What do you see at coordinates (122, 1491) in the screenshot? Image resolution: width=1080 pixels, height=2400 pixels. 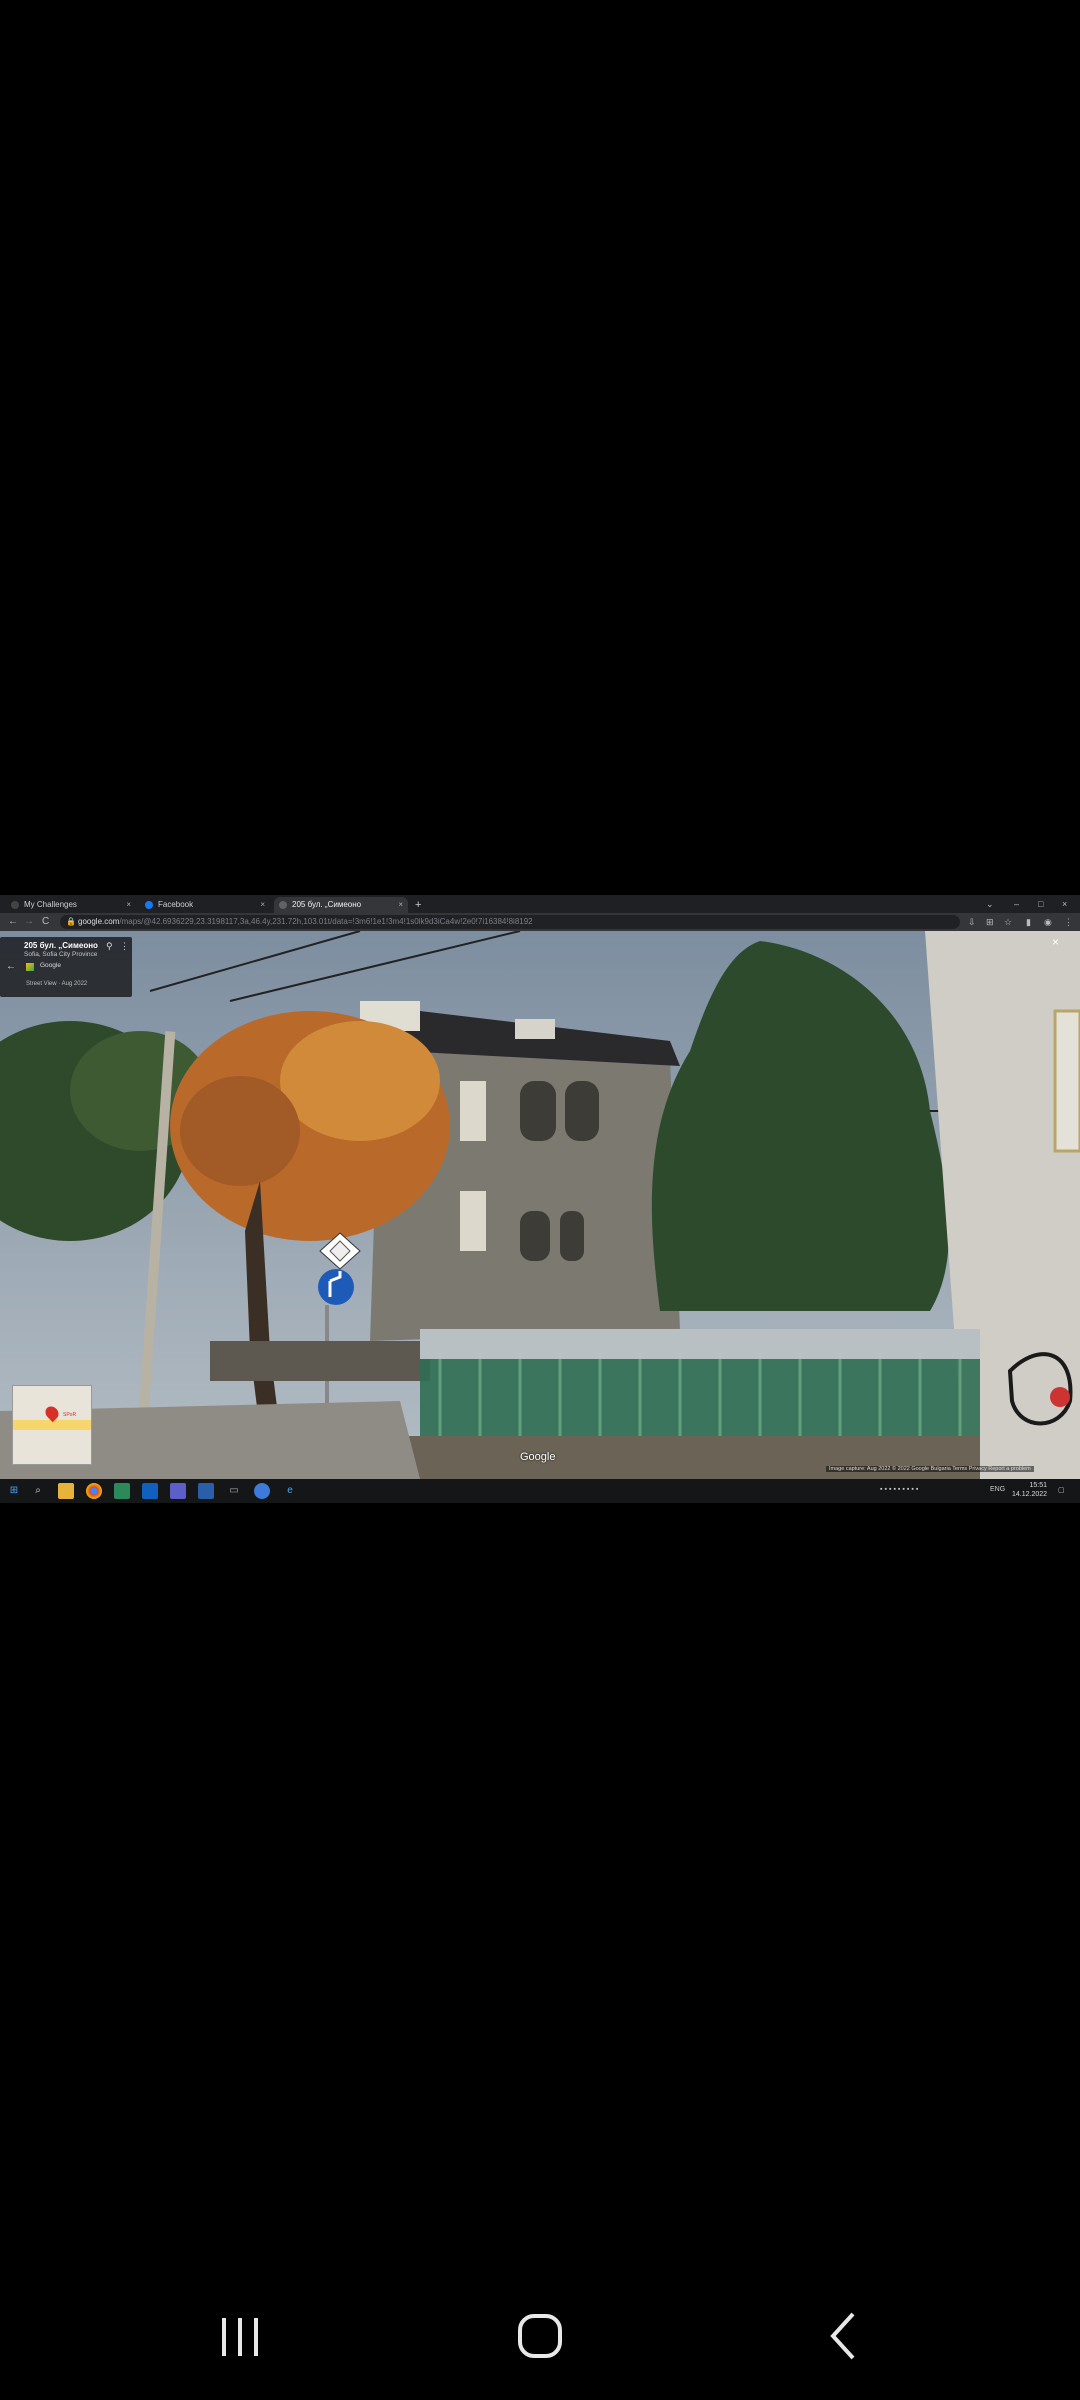 I see `photos-icon` at bounding box center [122, 1491].